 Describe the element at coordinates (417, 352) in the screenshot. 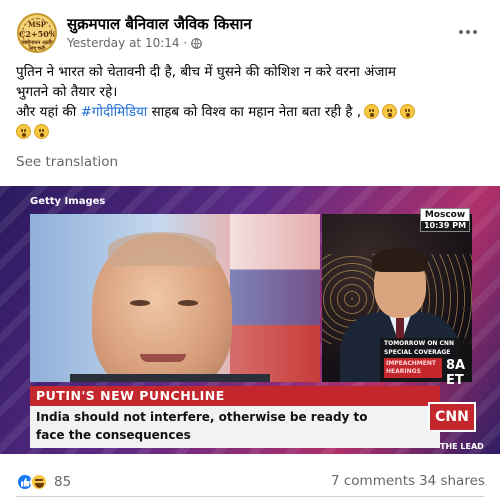

I see `promo-line-2: SPECIAL COVERAGE` at that location.